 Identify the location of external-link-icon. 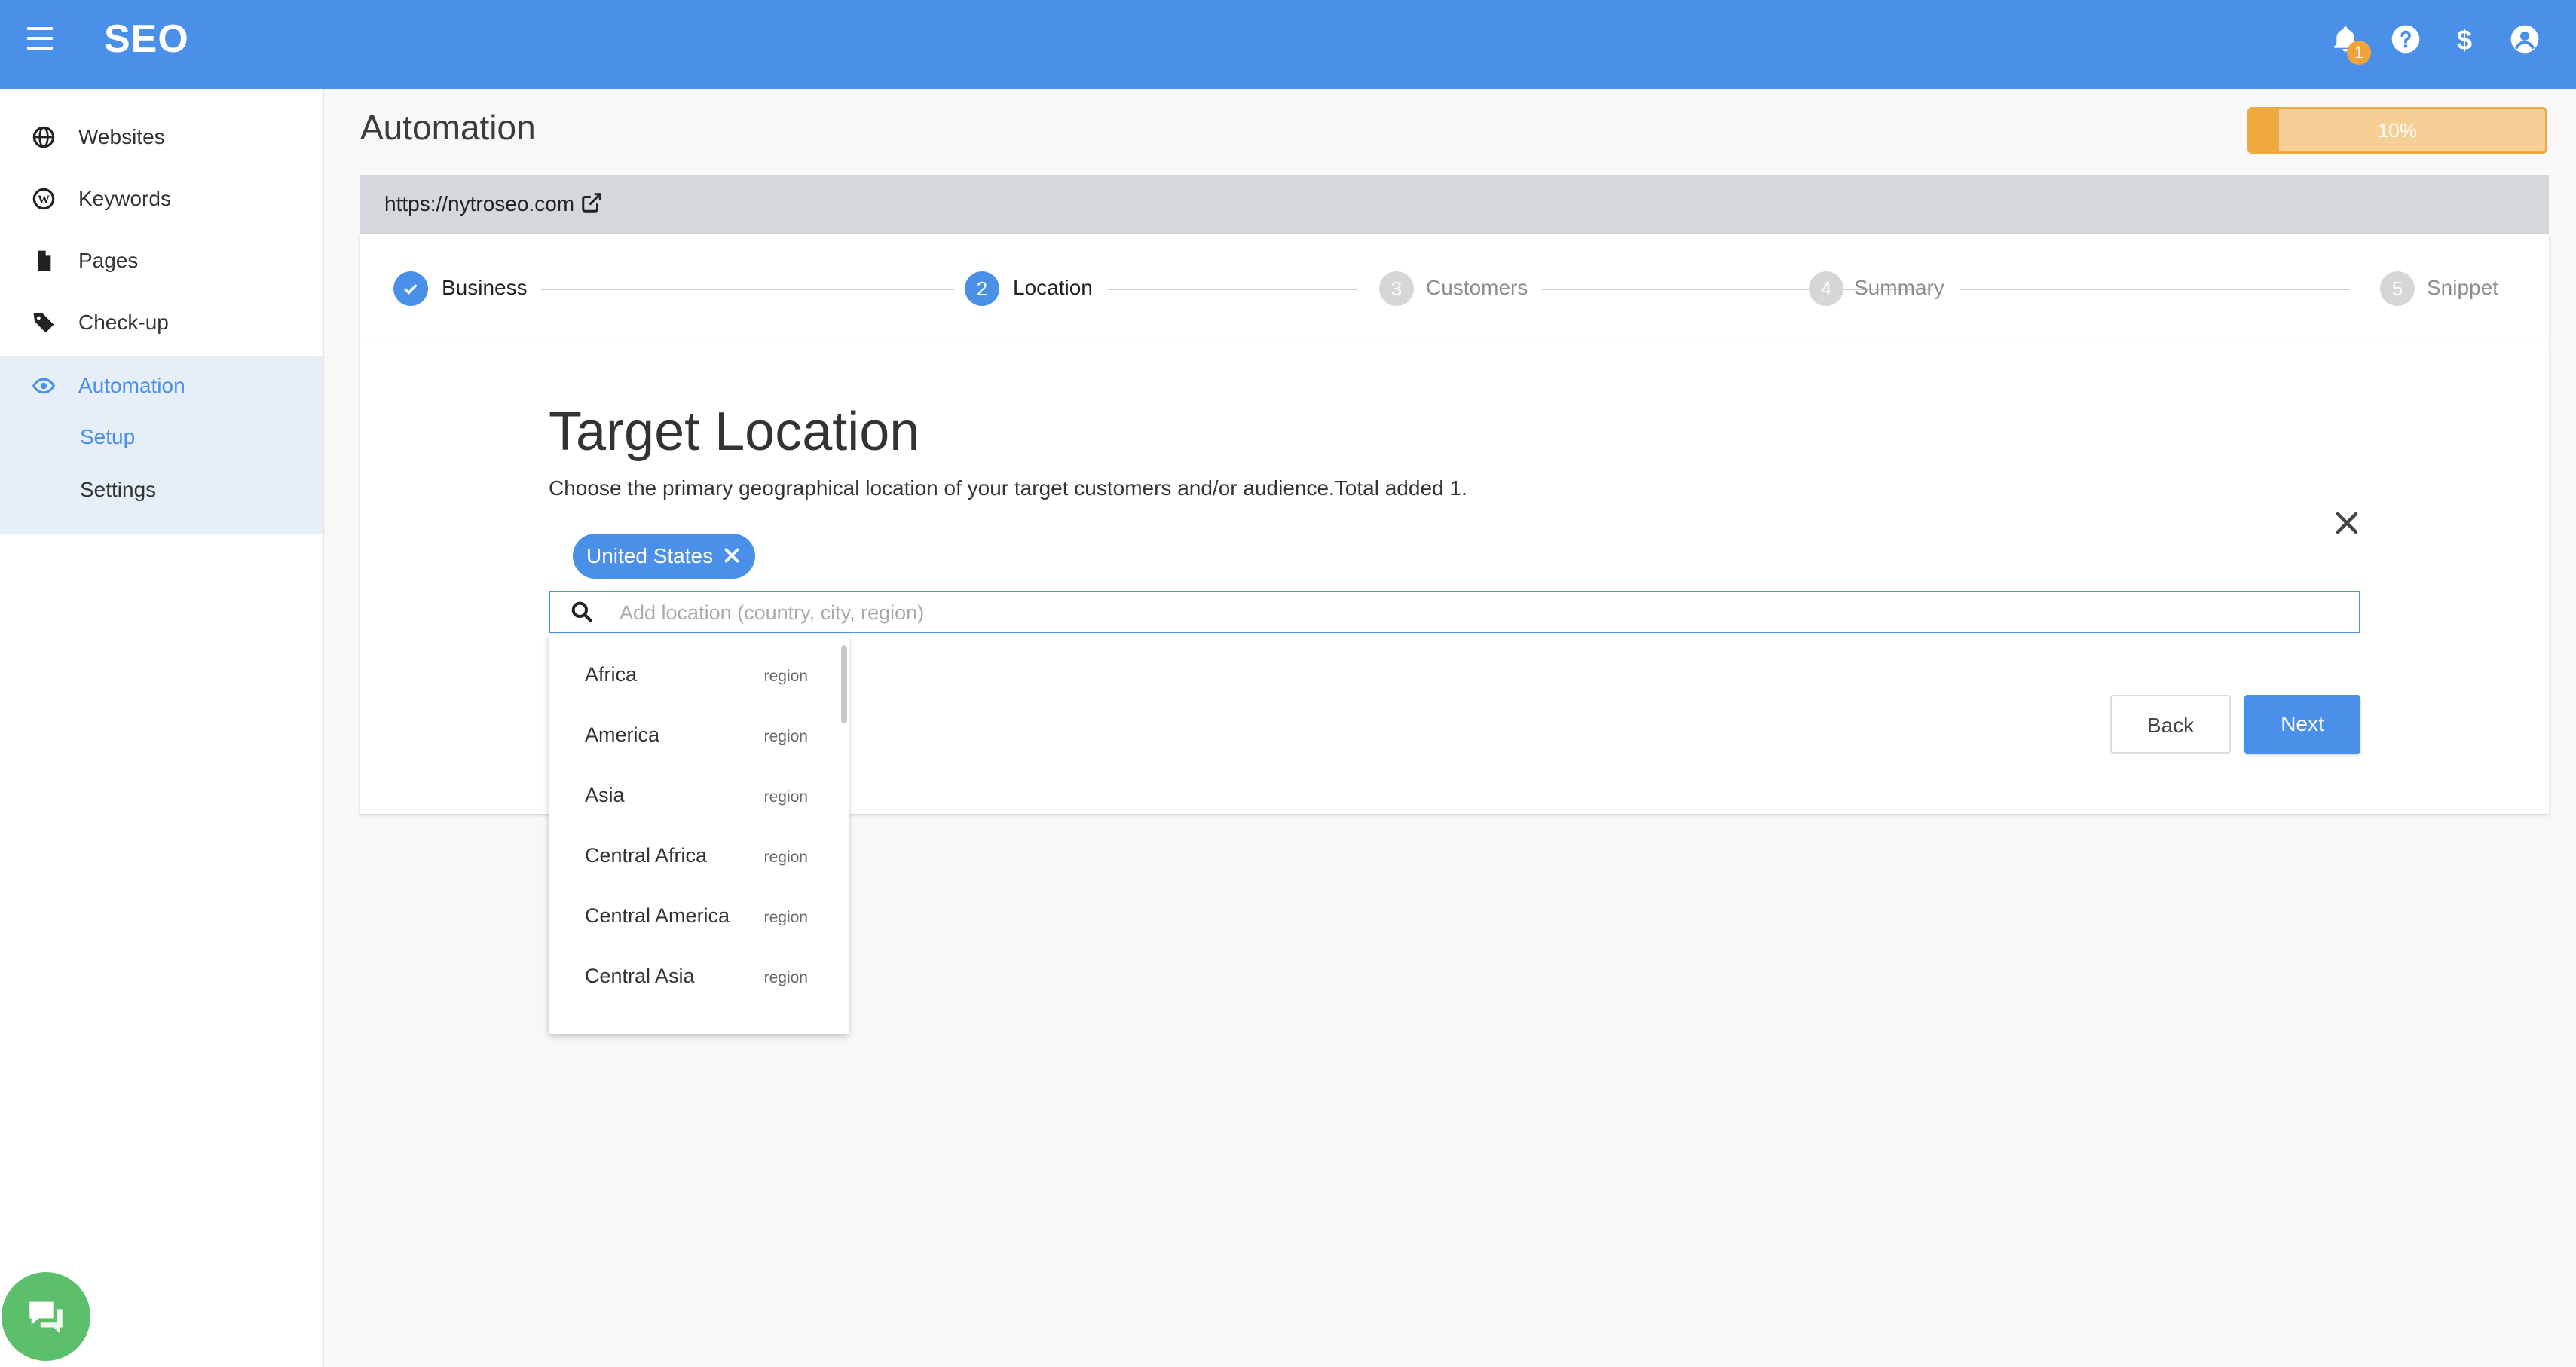
(591, 203).